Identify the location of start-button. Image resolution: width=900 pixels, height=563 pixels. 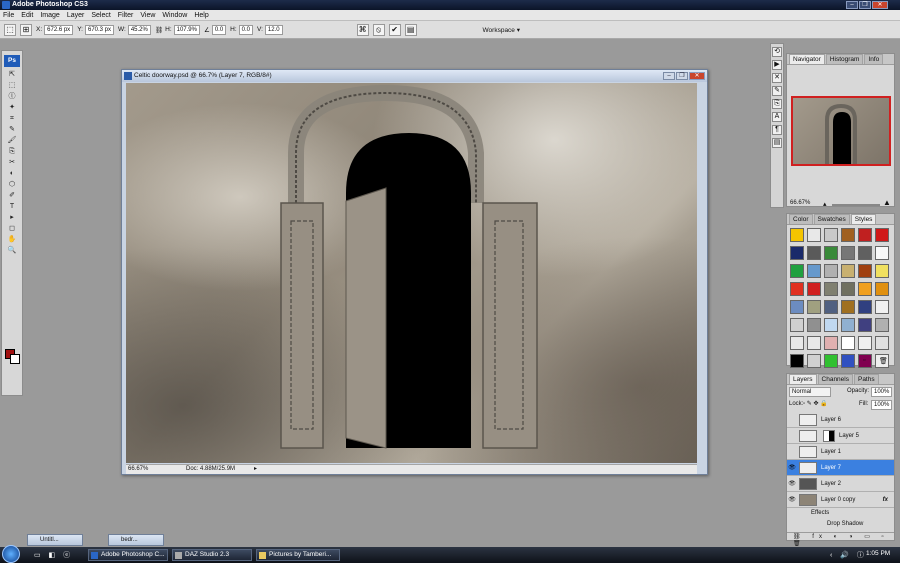
(11, 554).